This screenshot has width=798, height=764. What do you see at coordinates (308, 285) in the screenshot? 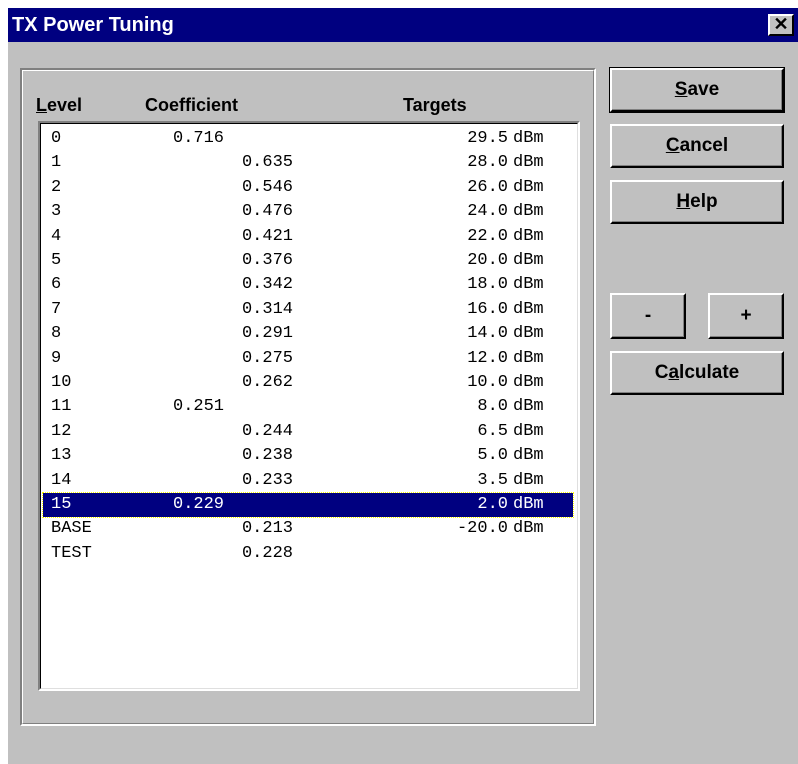
I see `list-item: 6 0.342 18.0 dBm` at bounding box center [308, 285].